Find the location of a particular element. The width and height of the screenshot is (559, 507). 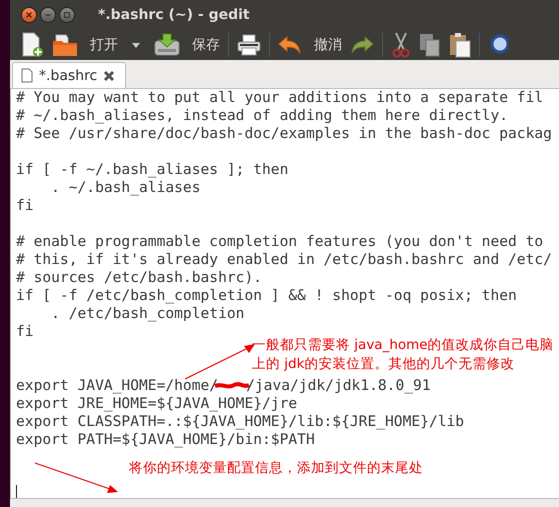

folder-icon is located at coordinates (65, 45).